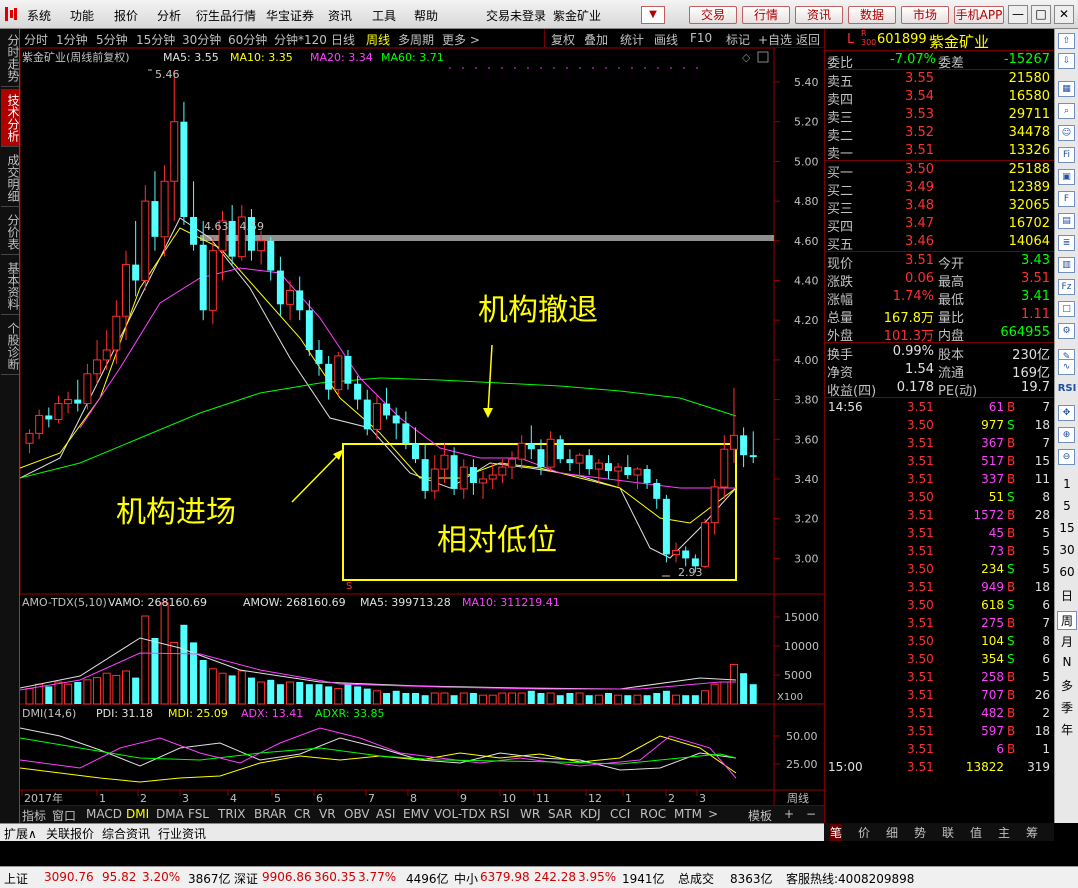 The width and height of the screenshot is (1078, 888). What do you see at coordinates (1066, 89) in the screenshot?
I see `grid-icon: ▦` at bounding box center [1066, 89].